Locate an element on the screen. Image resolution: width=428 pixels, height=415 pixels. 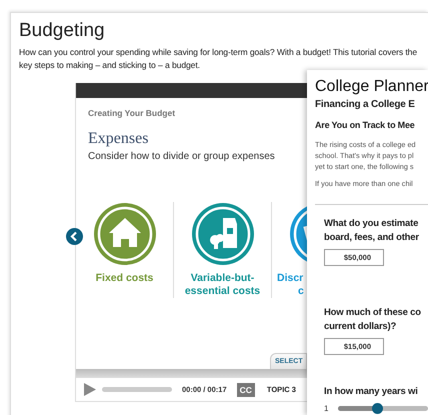
cost-label: Fixed costs is located at coordinates (125, 278).